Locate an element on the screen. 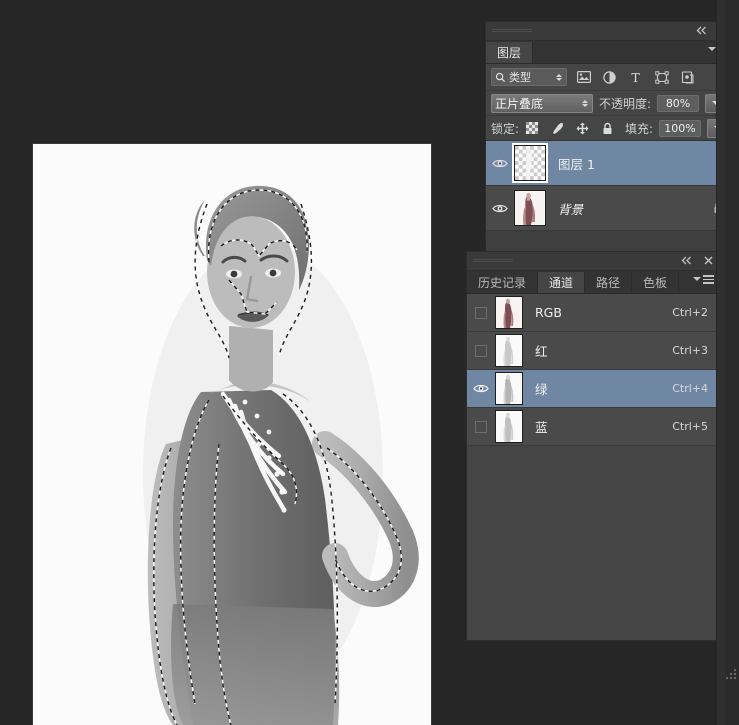  rgb-composite-thumbnail is located at coordinates (509, 312).